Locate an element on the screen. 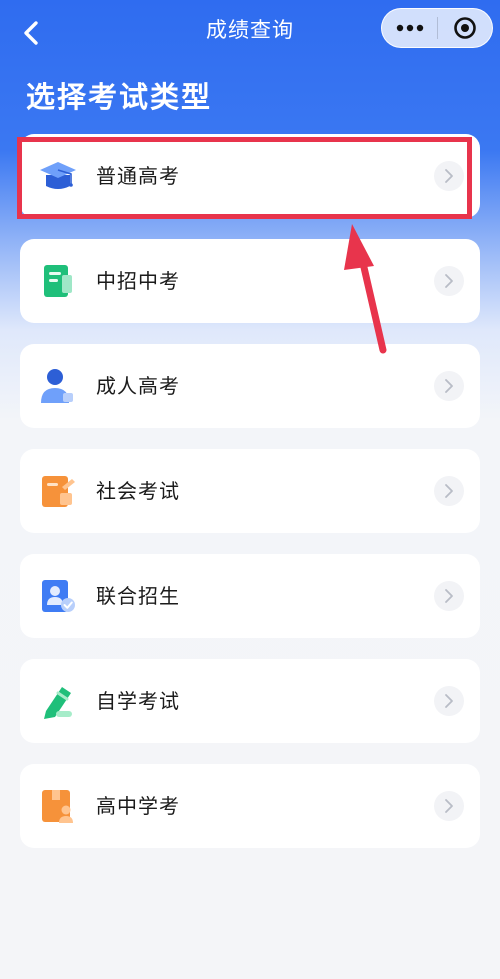  miniapp-capsule is located at coordinates (437, 28).